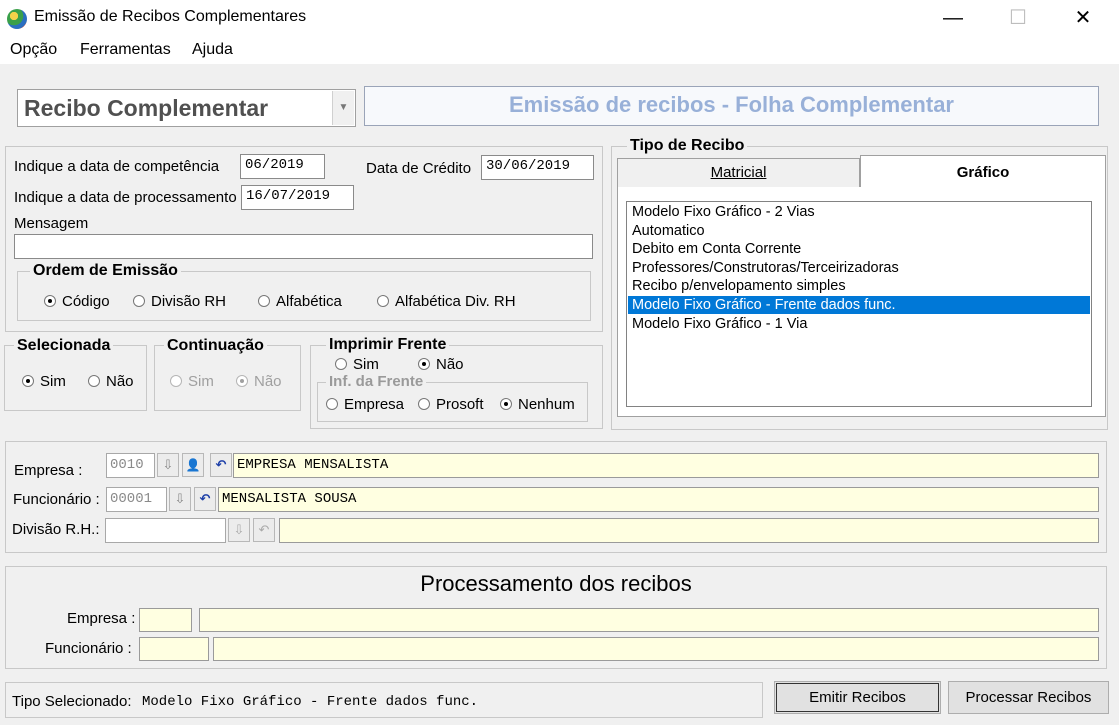 The image size is (1119, 725). I want to click on empresa-name-field: EMPRESA MENSALISTA, so click(666, 465).